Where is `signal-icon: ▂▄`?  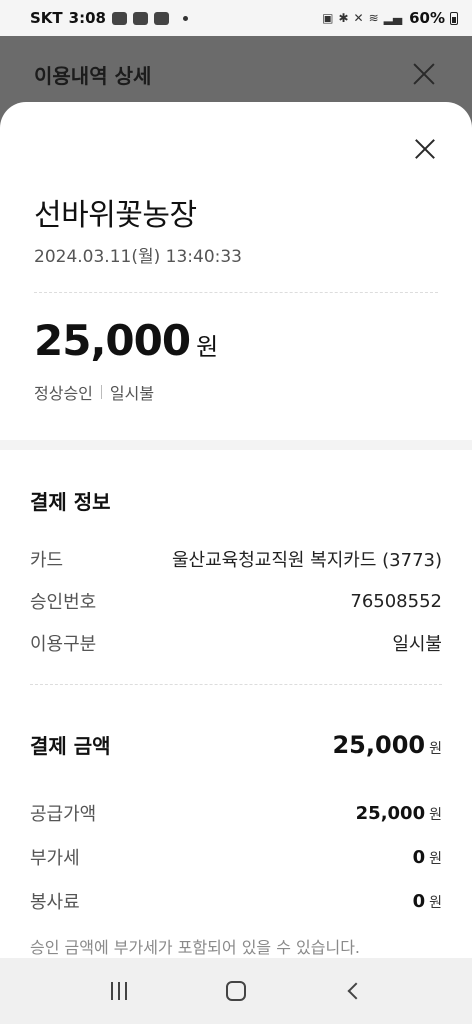 signal-icon: ▂▄ is located at coordinates (393, 18).